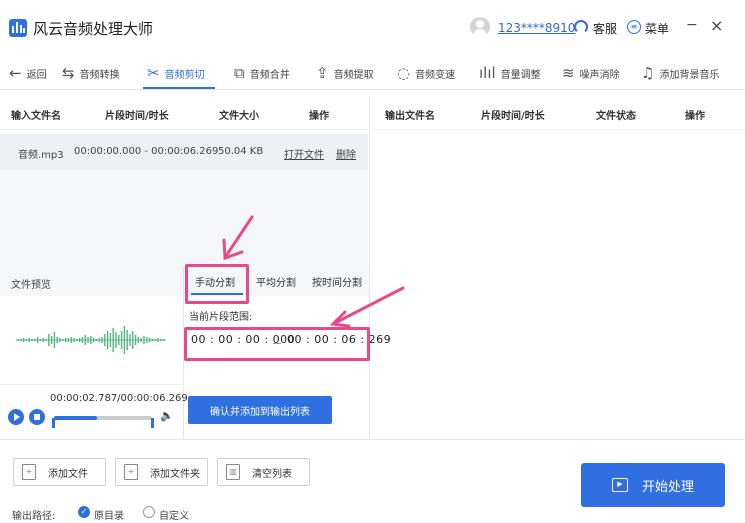  I want to click on add-folder-button: + 添加文件夹, so click(161, 472).